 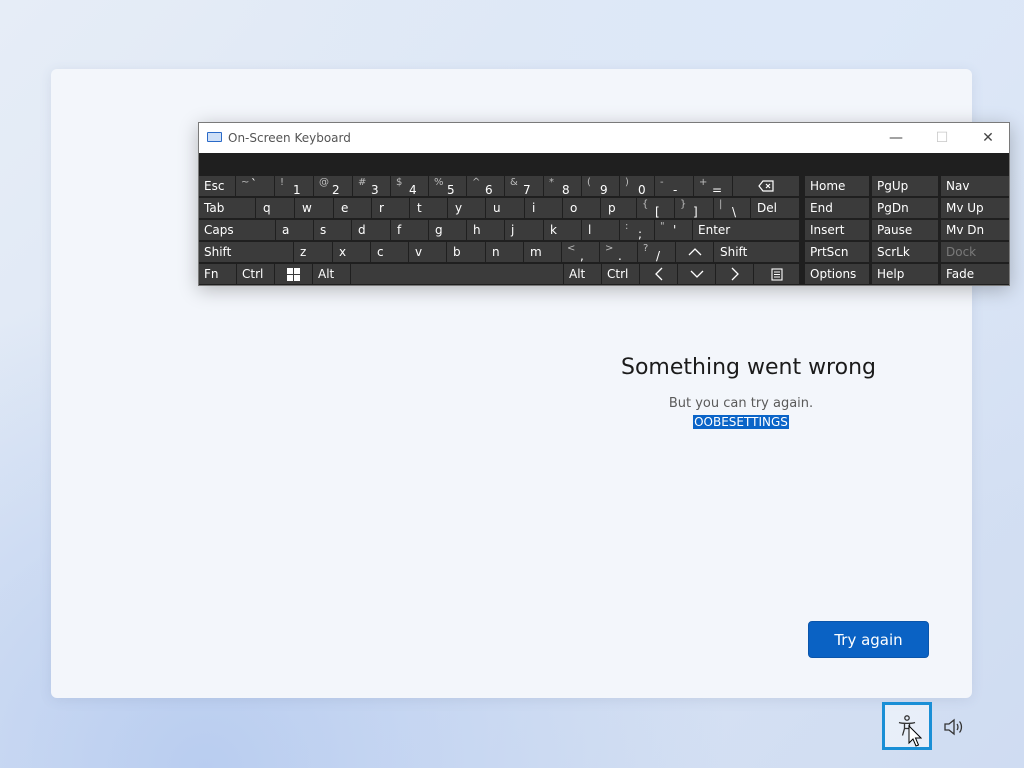 What do you see at coordinates (371, 230) in the screenshot?
I see `key-d: d` at bounding box center [371, 230].